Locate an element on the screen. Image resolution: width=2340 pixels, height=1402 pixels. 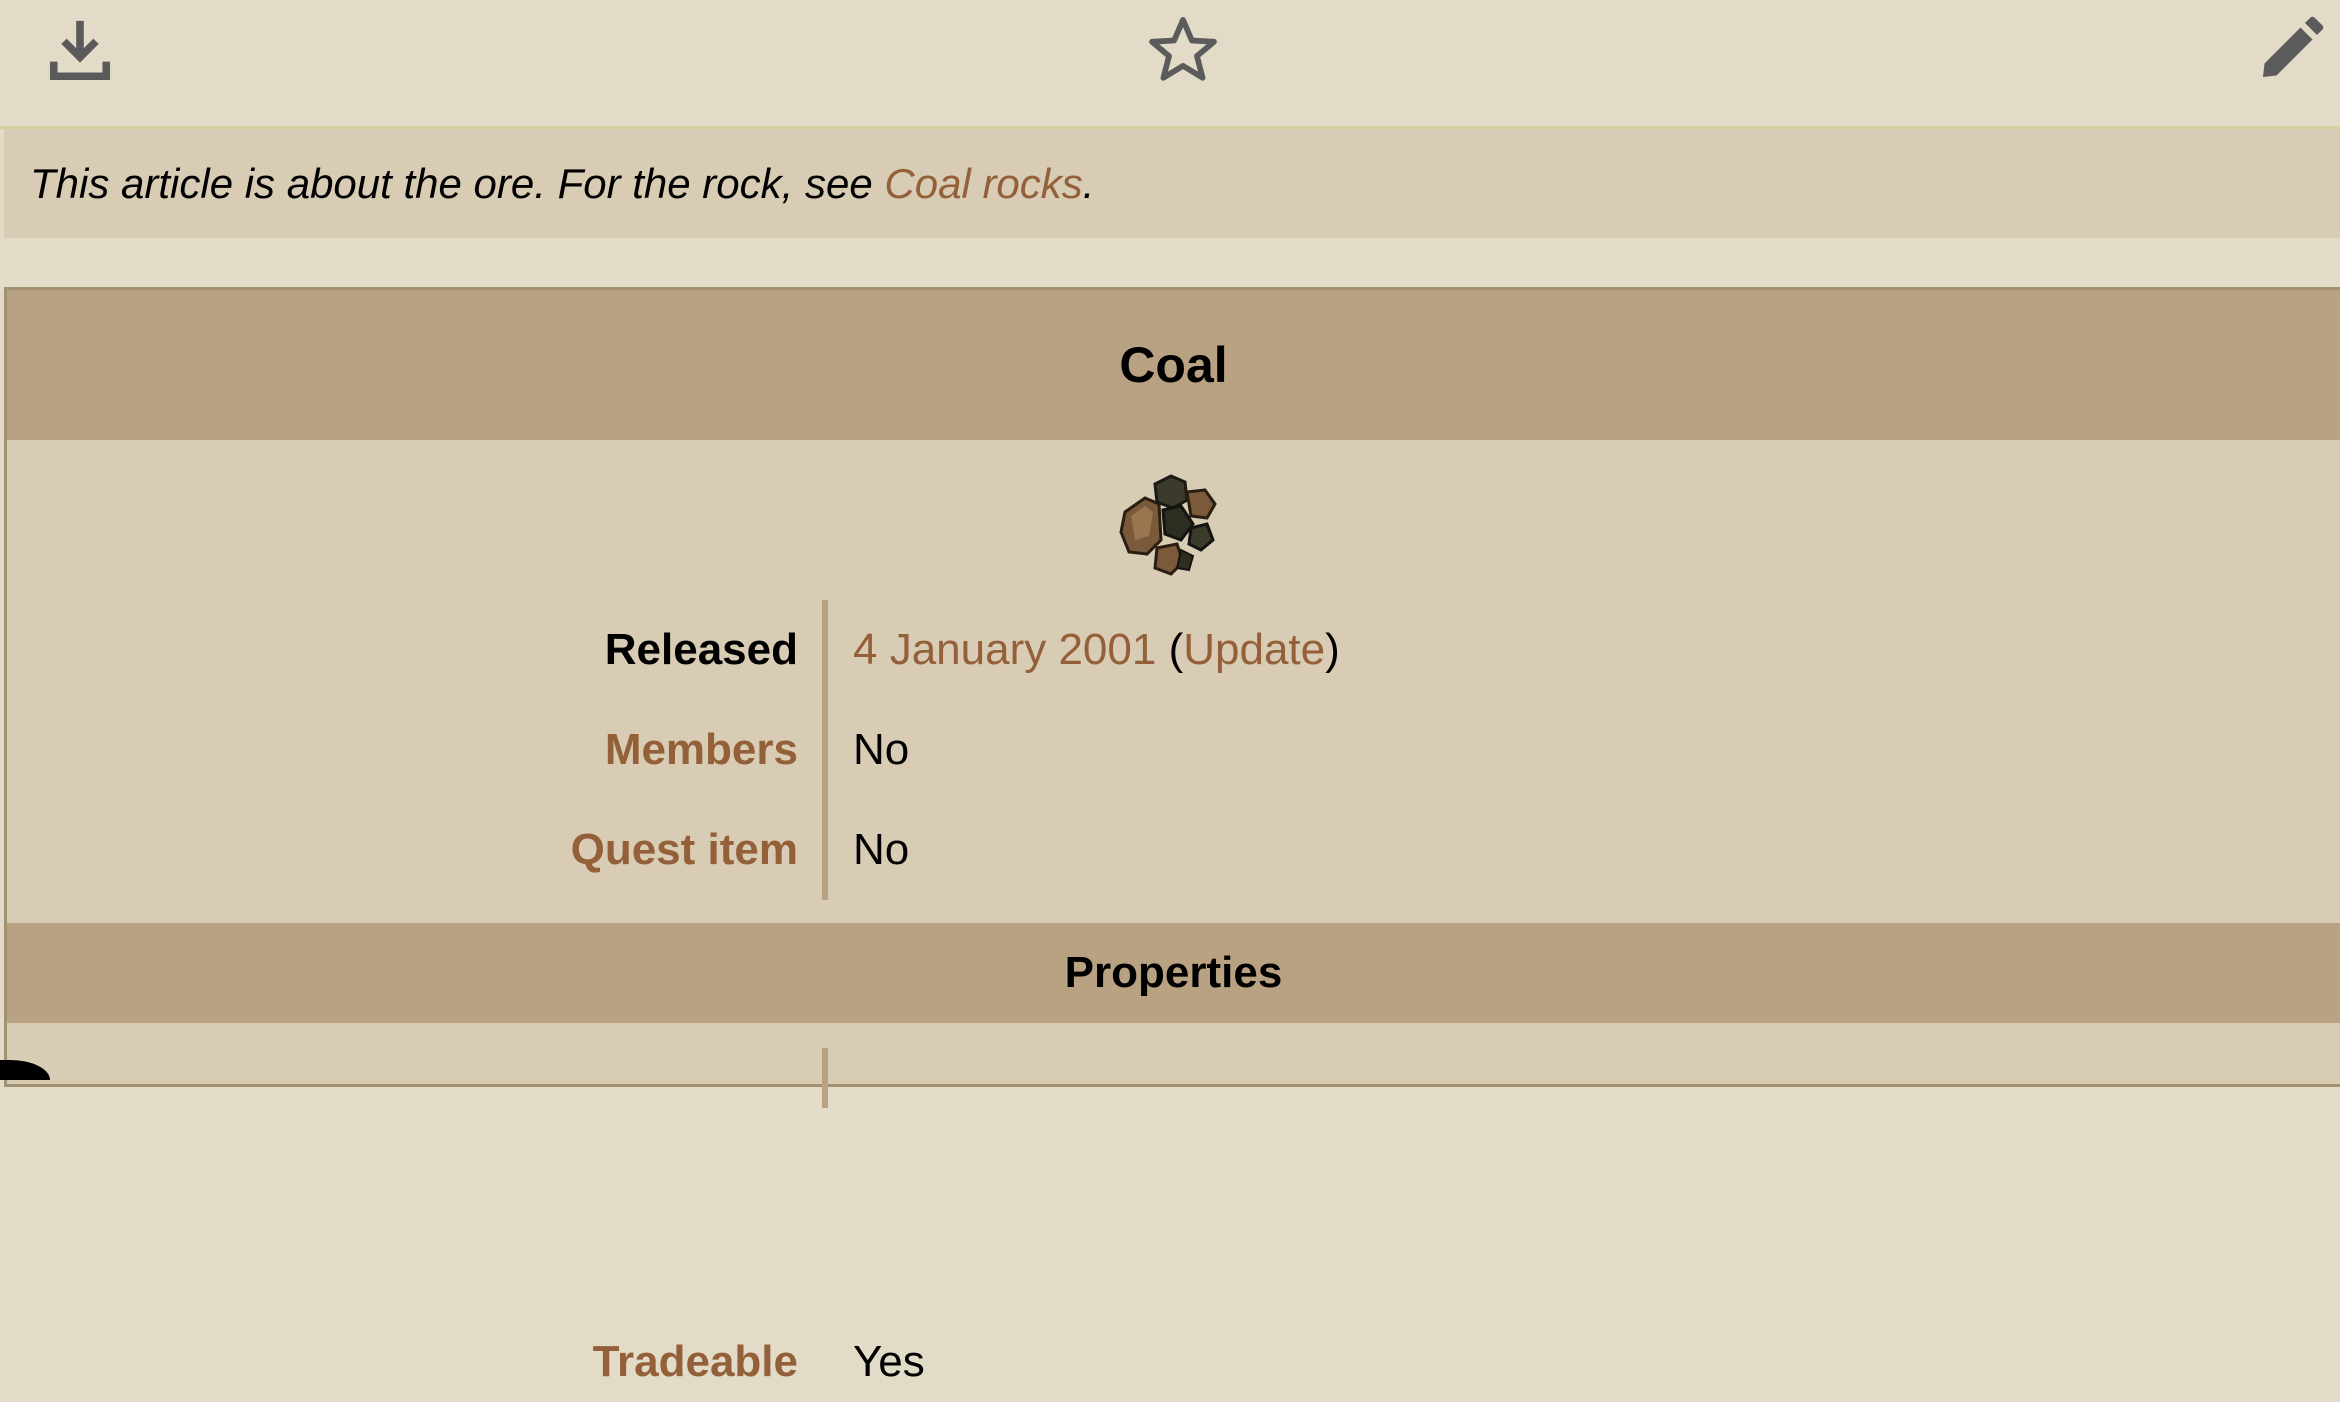
properties-section-header: Properties is located at coordinates (1173, 973).